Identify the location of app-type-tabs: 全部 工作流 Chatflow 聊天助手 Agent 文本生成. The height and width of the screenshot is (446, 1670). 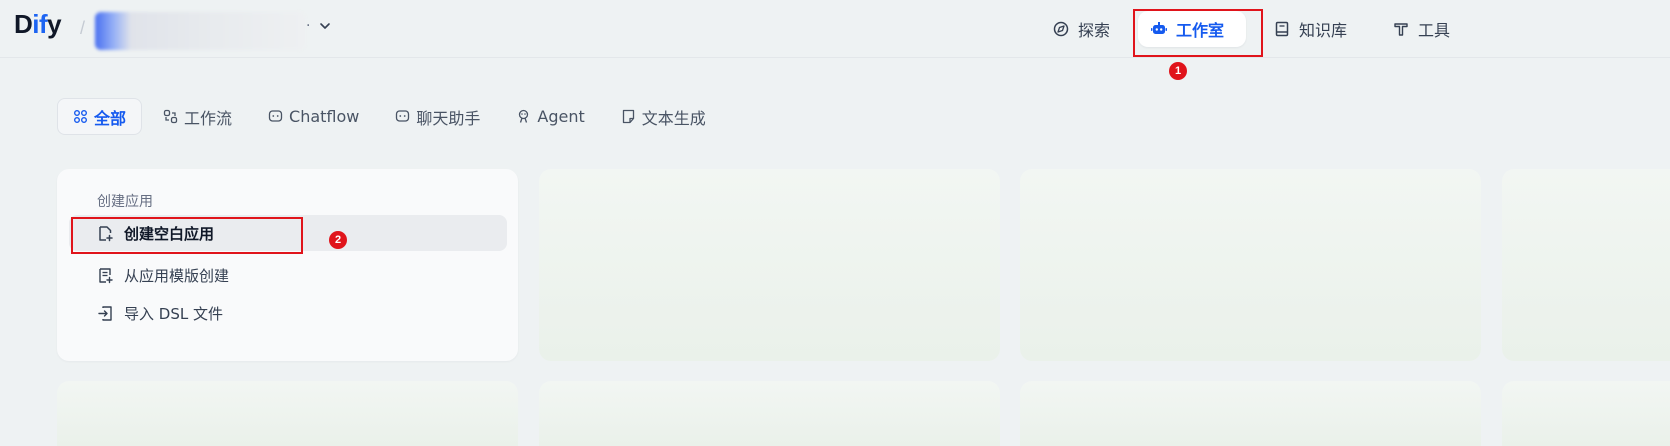
(392, 116).